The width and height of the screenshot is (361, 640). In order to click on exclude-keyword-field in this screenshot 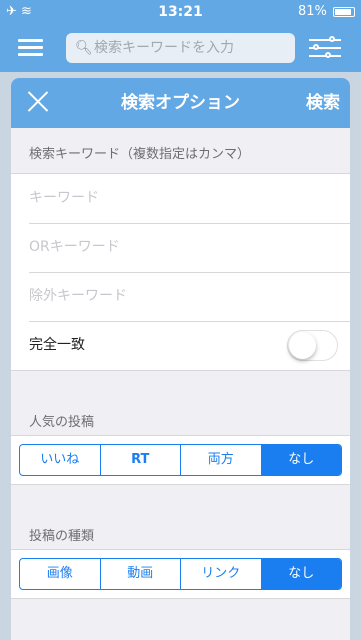, I will do `click(174, 296)`.